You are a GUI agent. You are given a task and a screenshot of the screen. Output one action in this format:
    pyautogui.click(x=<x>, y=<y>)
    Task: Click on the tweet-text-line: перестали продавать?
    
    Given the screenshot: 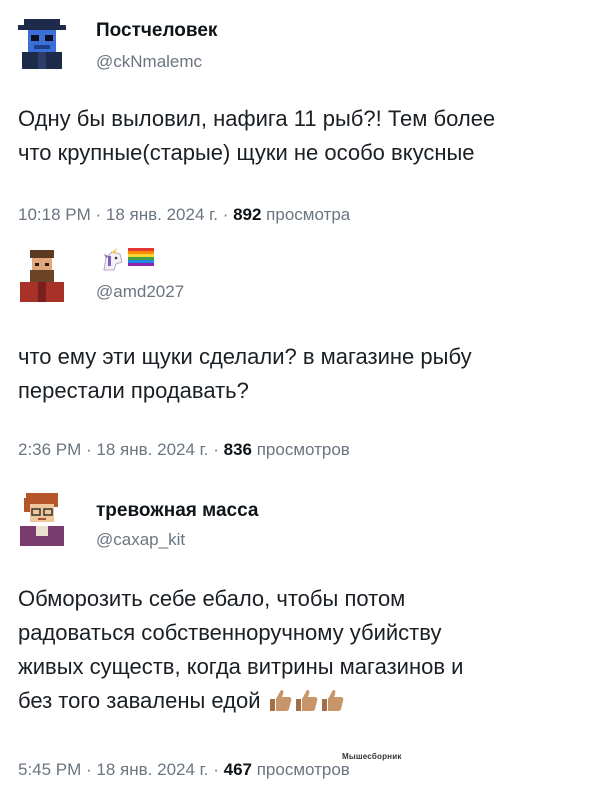 What is the action you would take?
    pyautogui.click(x=133, y=390)
    